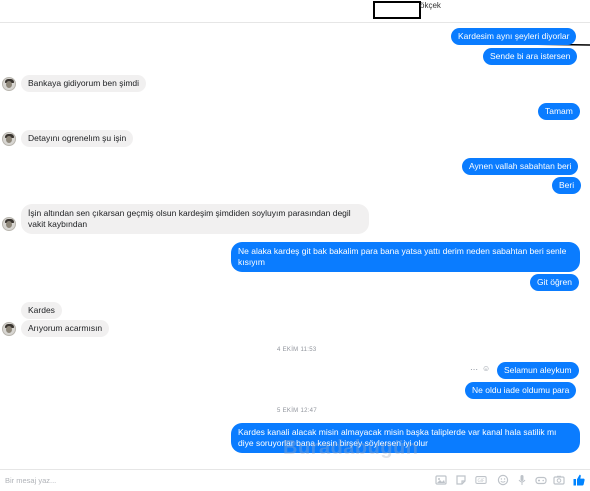 Image resolution: width=590 pixels, height=491 pixels. I want to click on svg-text: GIF, so click(481, 481).